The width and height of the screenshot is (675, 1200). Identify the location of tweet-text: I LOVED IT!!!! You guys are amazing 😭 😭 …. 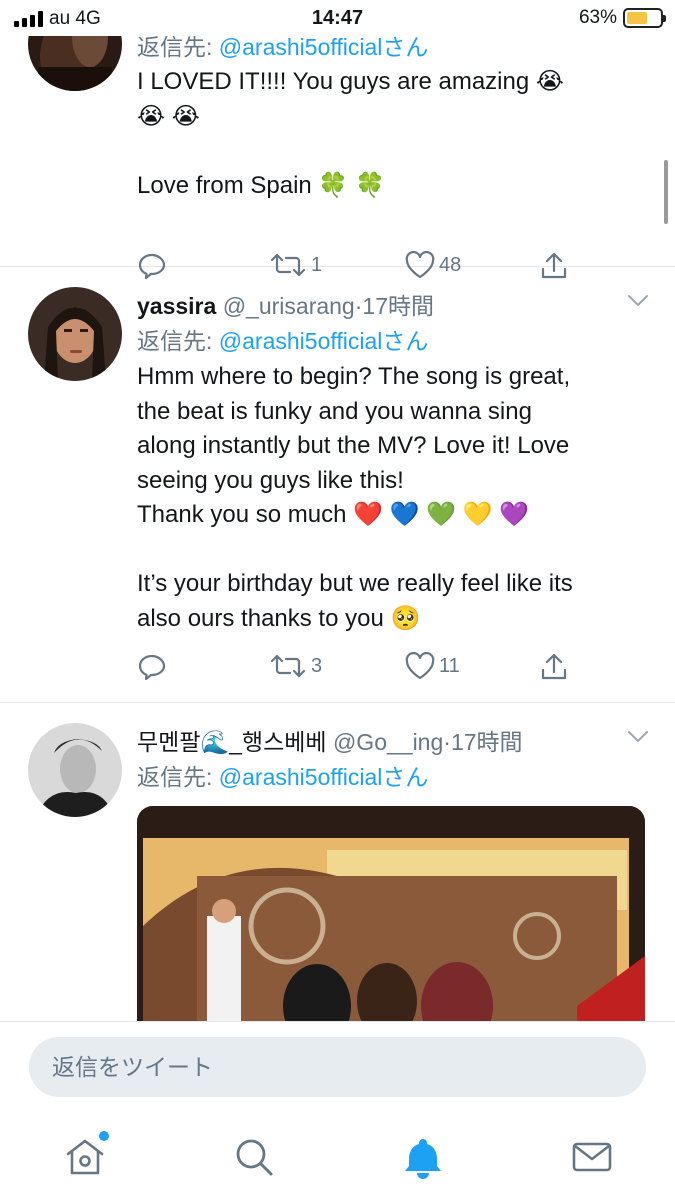
(350, 133).